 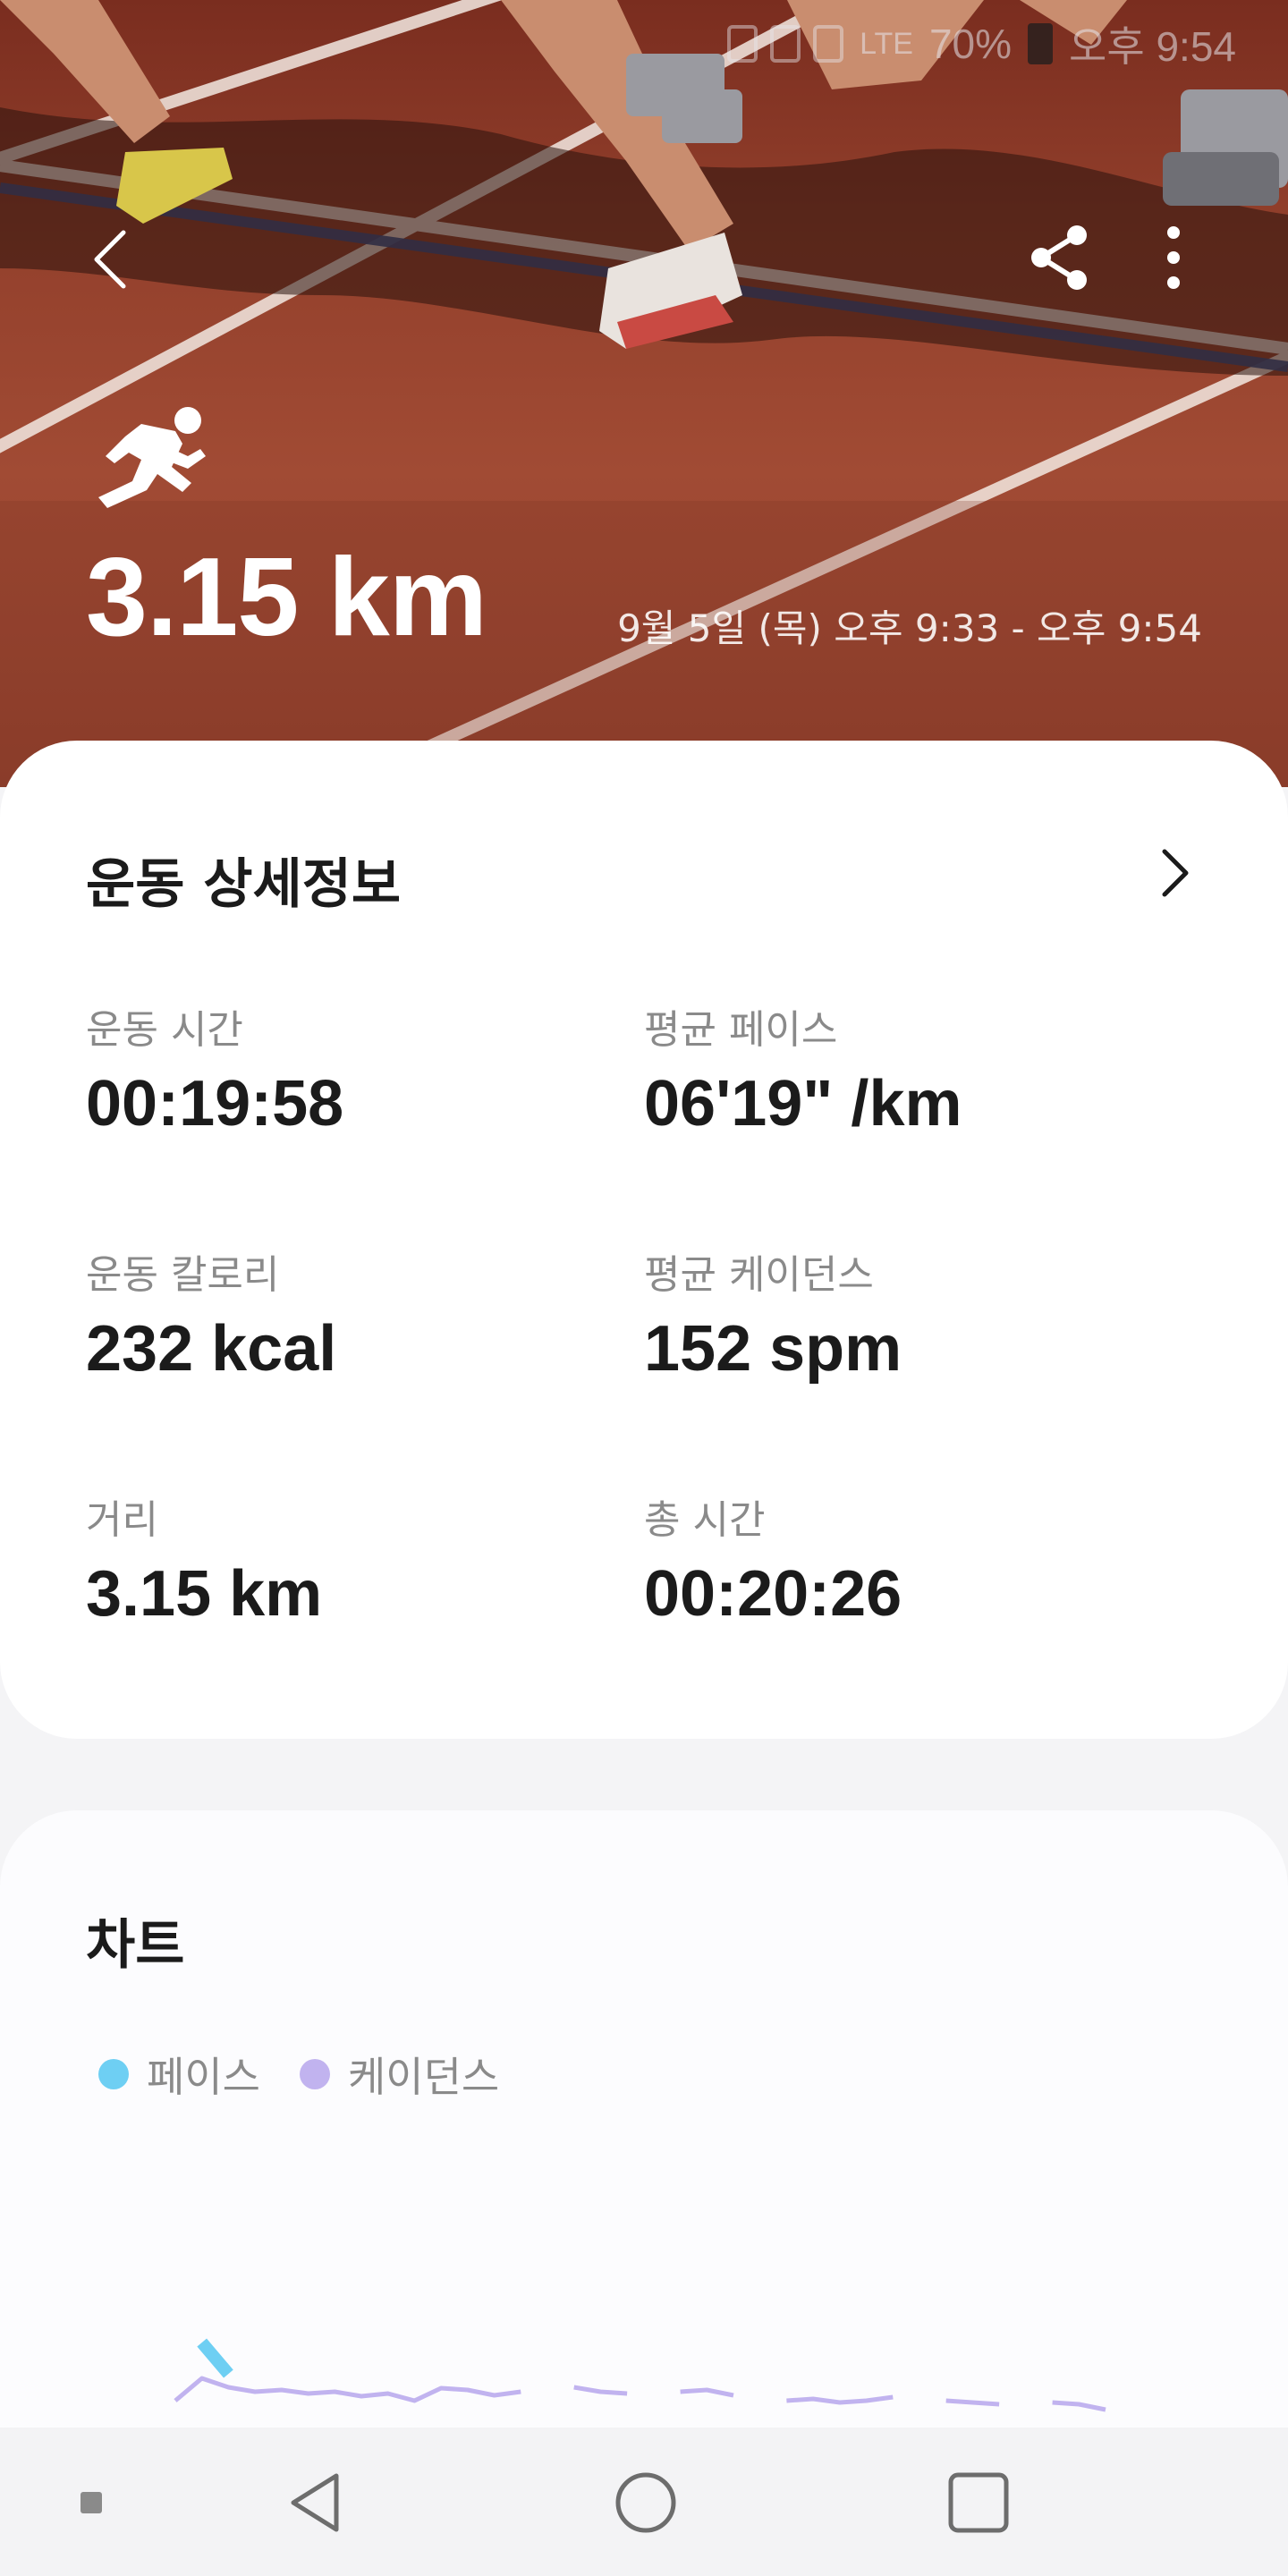 I want to click on stat-label: 평균 케이던스, so click(x=759, y=1275).